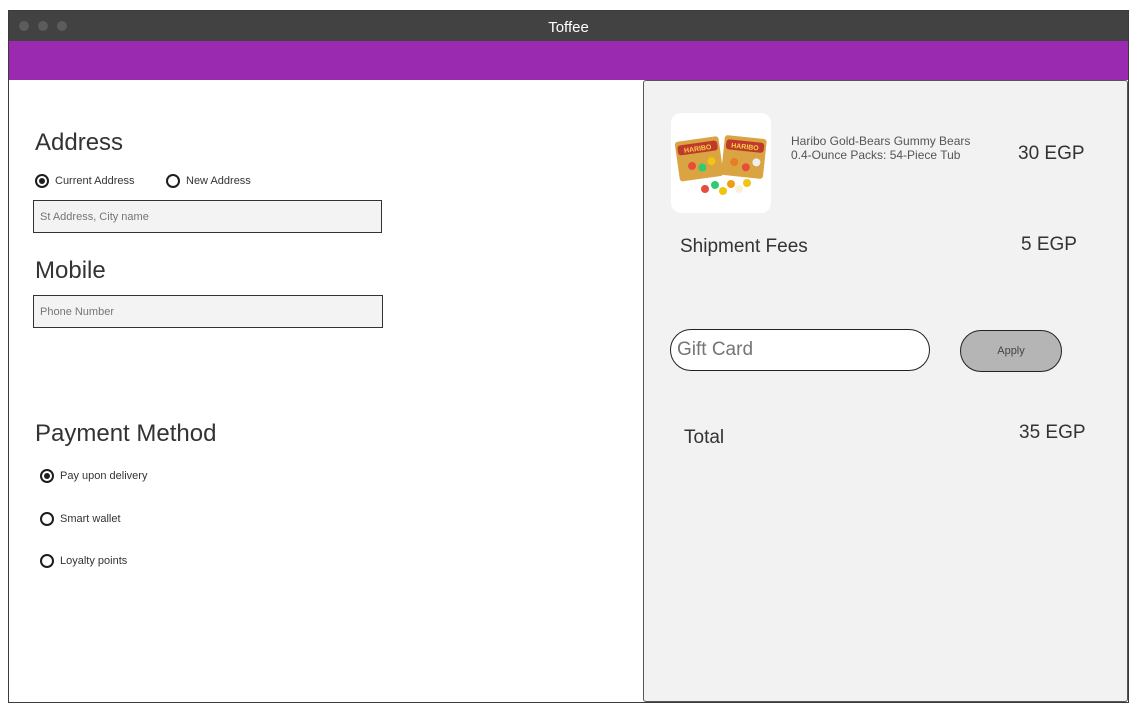  I want to click on phone-input, so click(208, 311).